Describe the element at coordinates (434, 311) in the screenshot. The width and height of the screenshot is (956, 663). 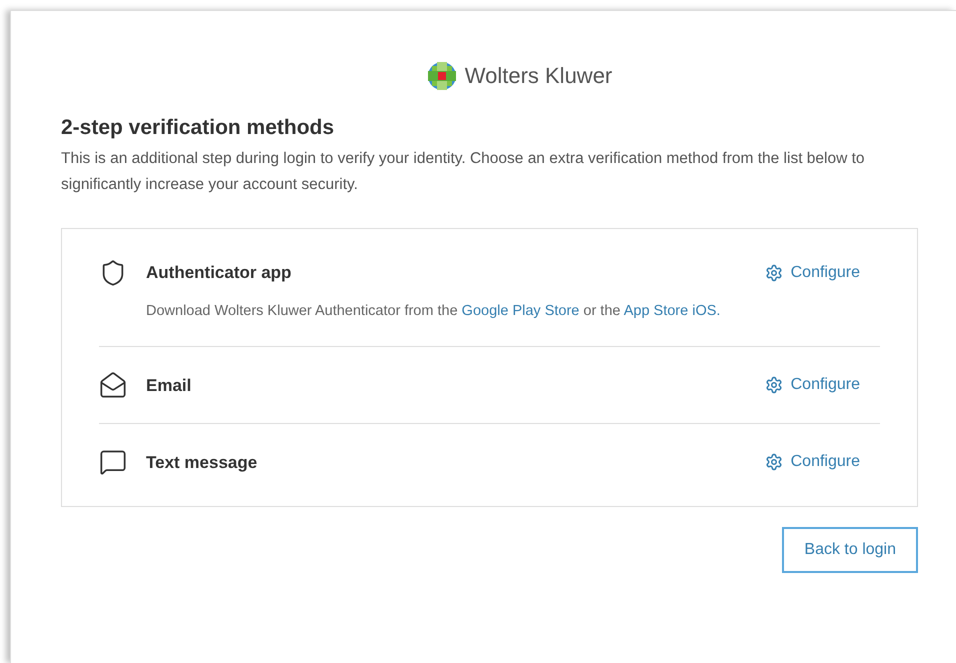
I see `method-description: Download Wolters Kluwer Authenticator from the Google Play Store or the App Store iOS.` at that location.